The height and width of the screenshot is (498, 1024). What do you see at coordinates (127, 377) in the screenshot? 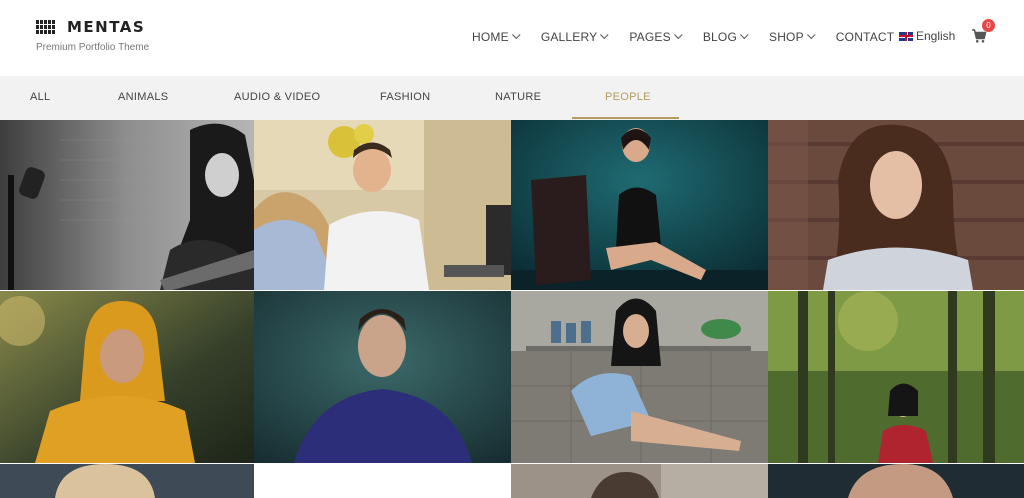
I see `gallery-item-yellow-hoodie-man` at bounding box center [127, 377].